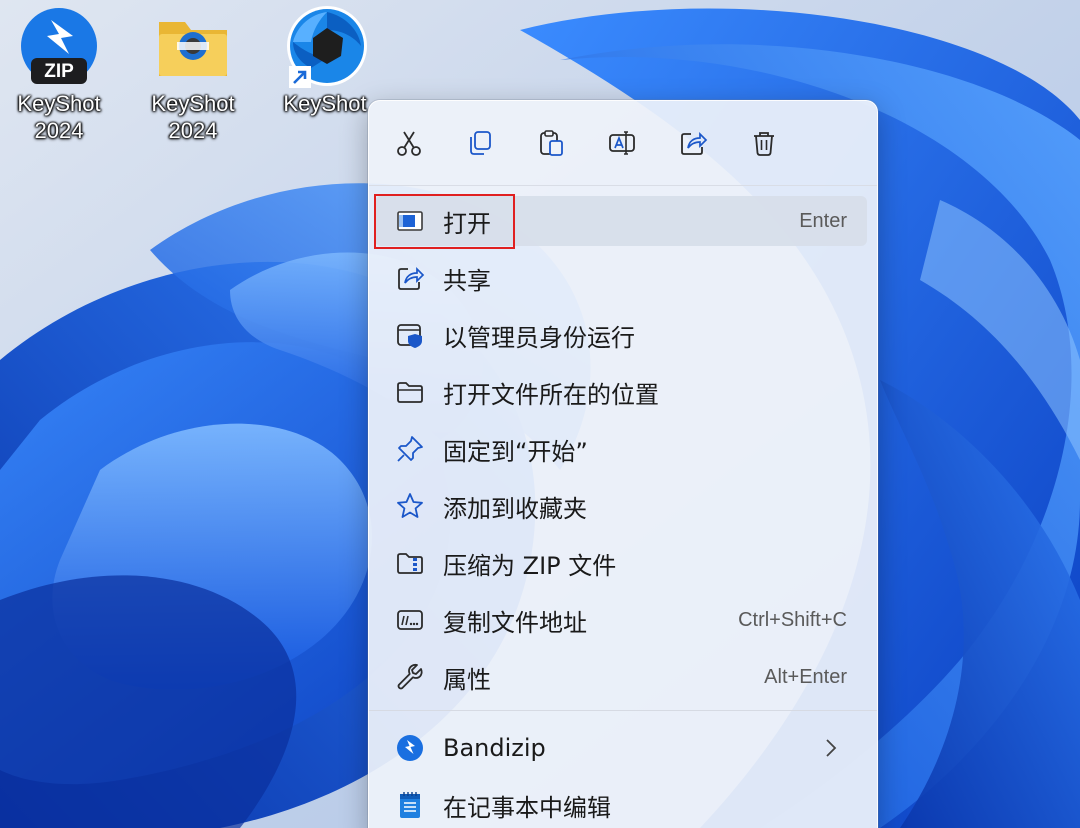  I want to click on menu-item-shortcut: Alt+Enter, so click(805, 676).